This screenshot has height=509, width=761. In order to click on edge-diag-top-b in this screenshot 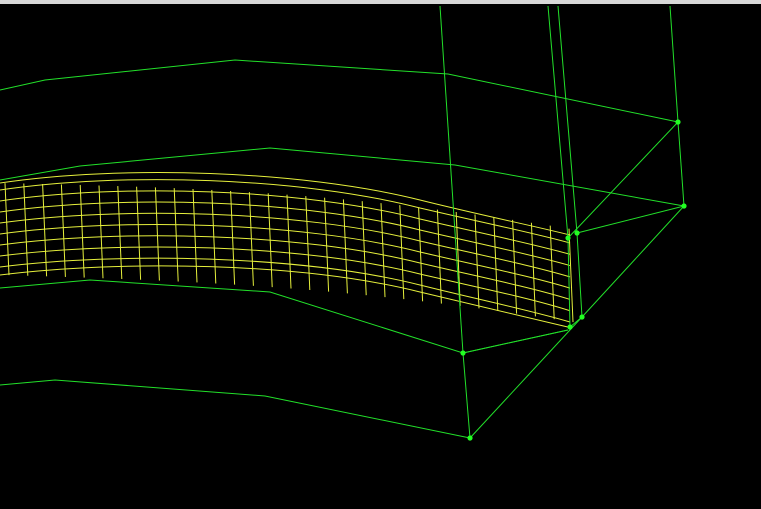, I will do `click(630, 219)`.